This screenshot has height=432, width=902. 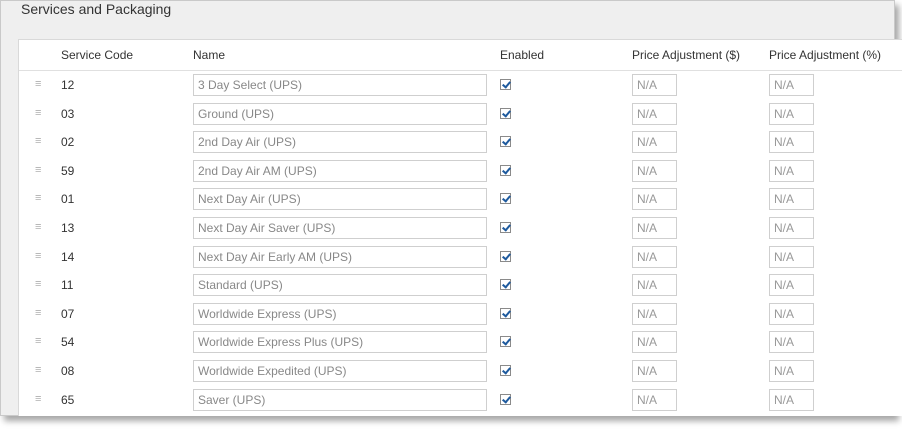 I want to click on table-row: ≡ 02 2nd Day Air (UPS) N/A N/A, so click(x=460, y=145).